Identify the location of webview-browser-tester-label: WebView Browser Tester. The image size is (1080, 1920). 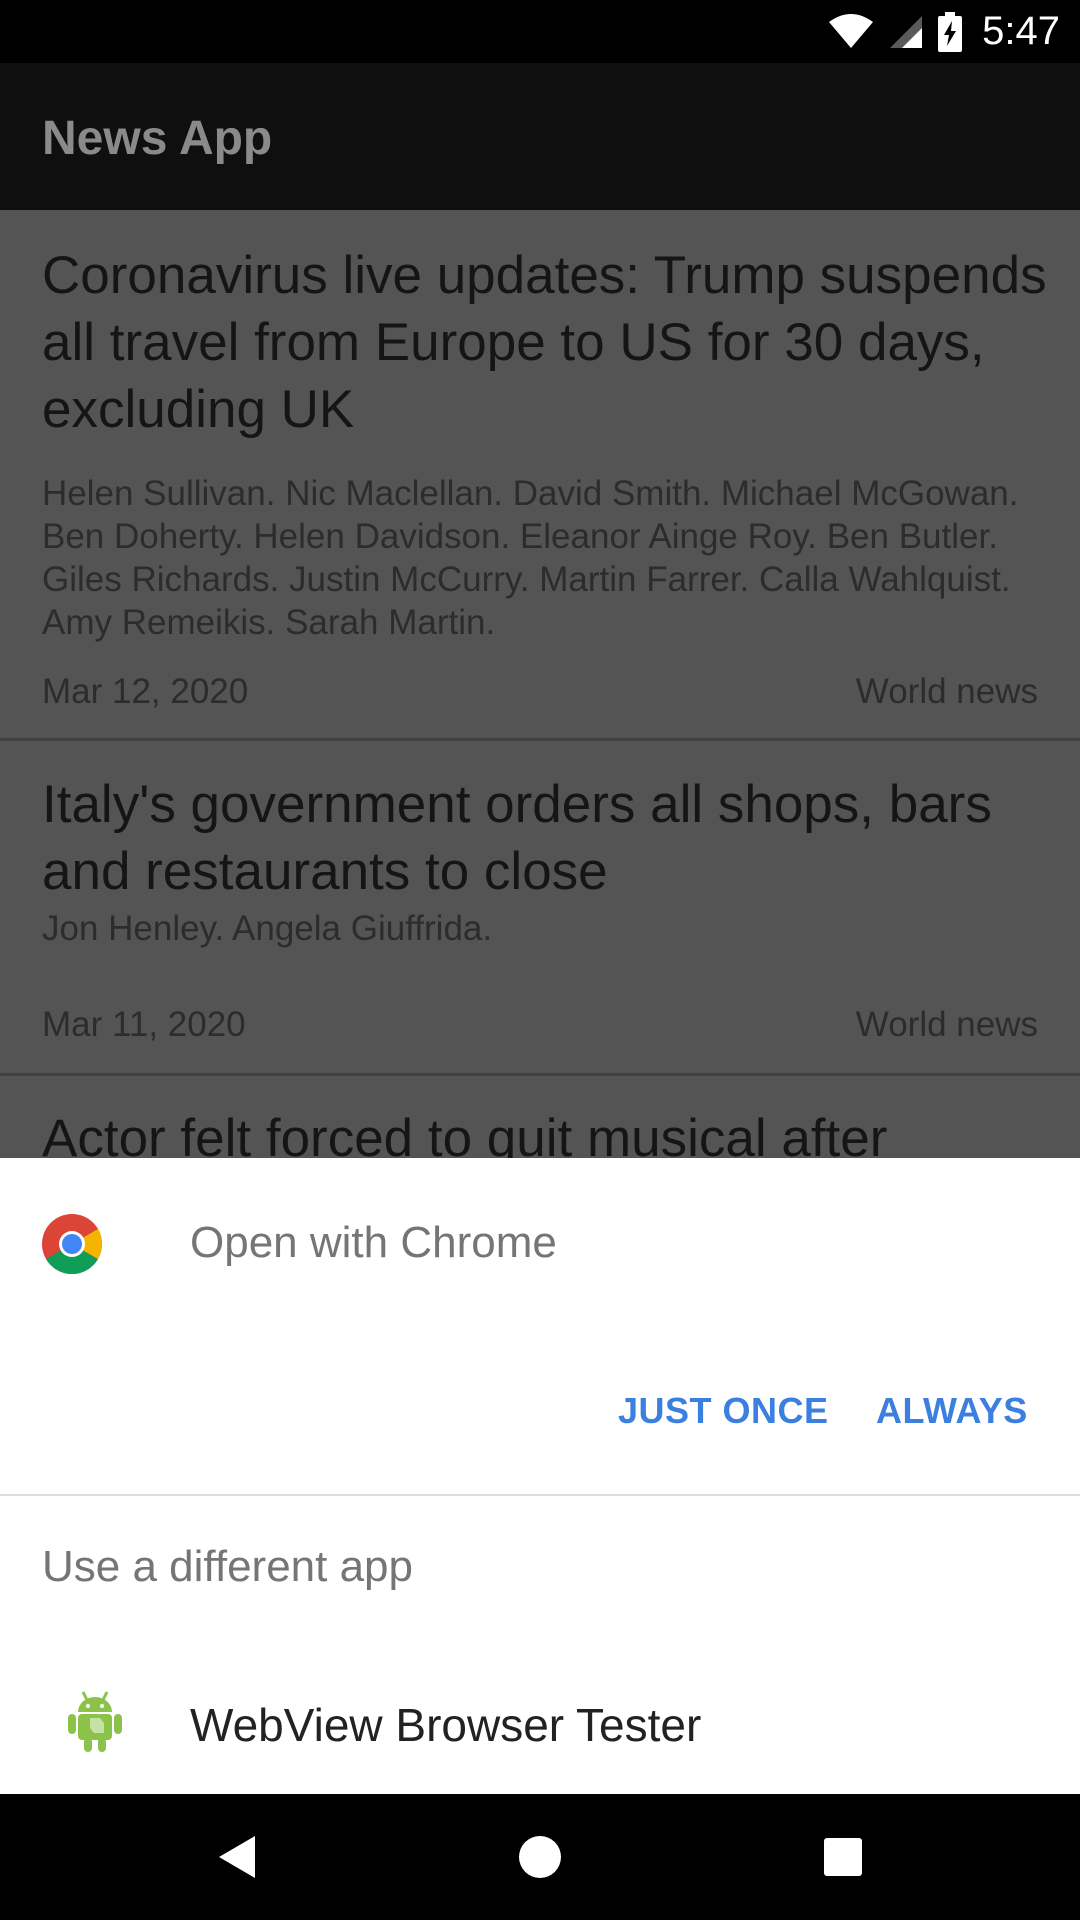
(446, 1725).